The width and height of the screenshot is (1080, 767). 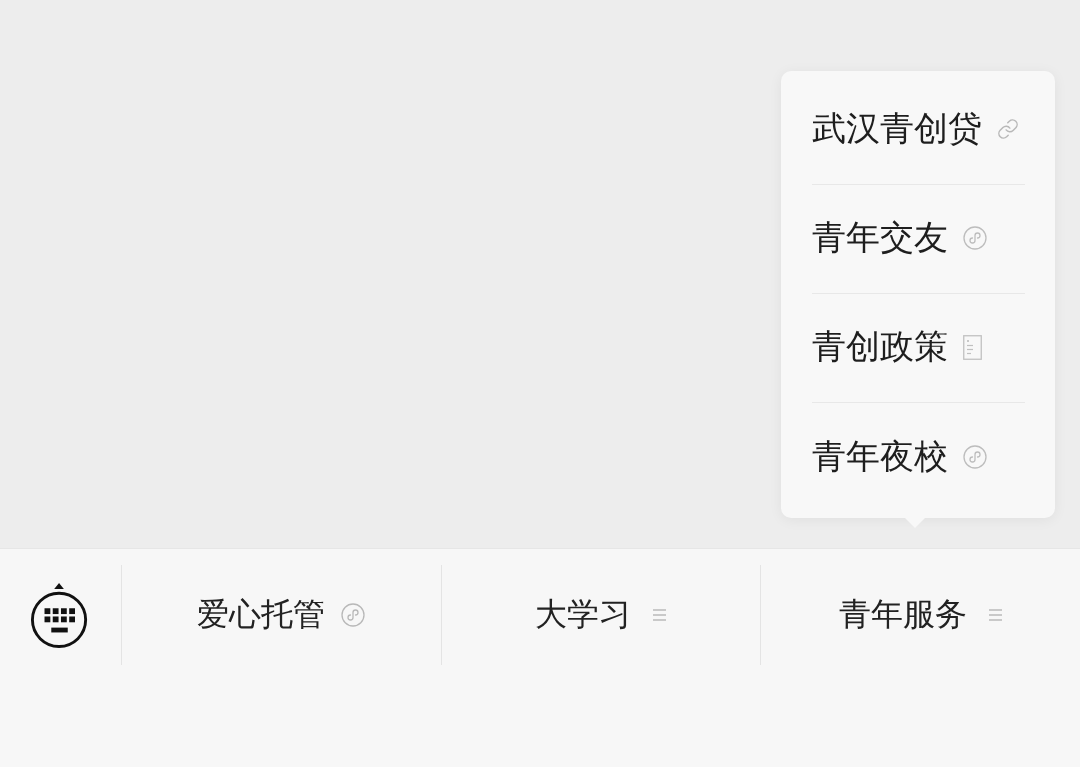 What do you see at coordinates (972, 347) in the screenshot?
I see `document-icon` at bounding box center [972, 347].